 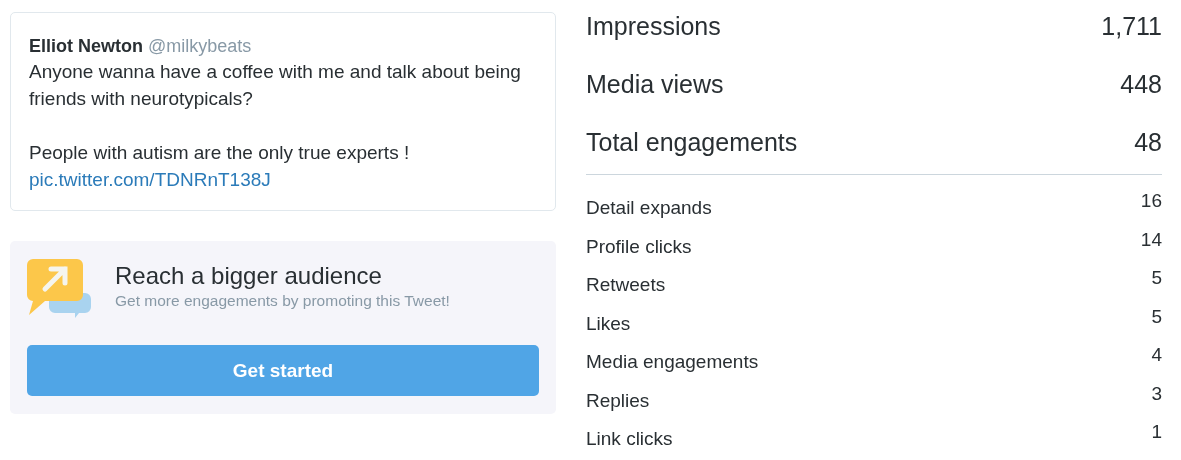 I want to click on engagement-label: Detail expands, so click(x=649, y=209).